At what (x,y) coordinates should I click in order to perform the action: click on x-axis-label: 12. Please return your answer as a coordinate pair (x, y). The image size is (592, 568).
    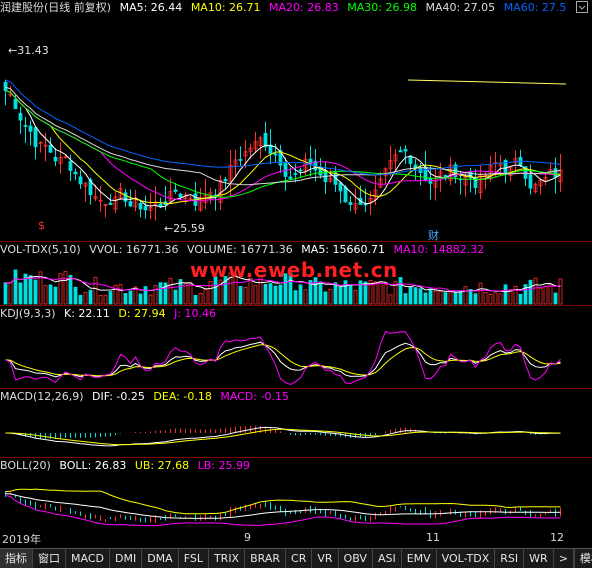
    Looking at the image, I should click on (557, 537).